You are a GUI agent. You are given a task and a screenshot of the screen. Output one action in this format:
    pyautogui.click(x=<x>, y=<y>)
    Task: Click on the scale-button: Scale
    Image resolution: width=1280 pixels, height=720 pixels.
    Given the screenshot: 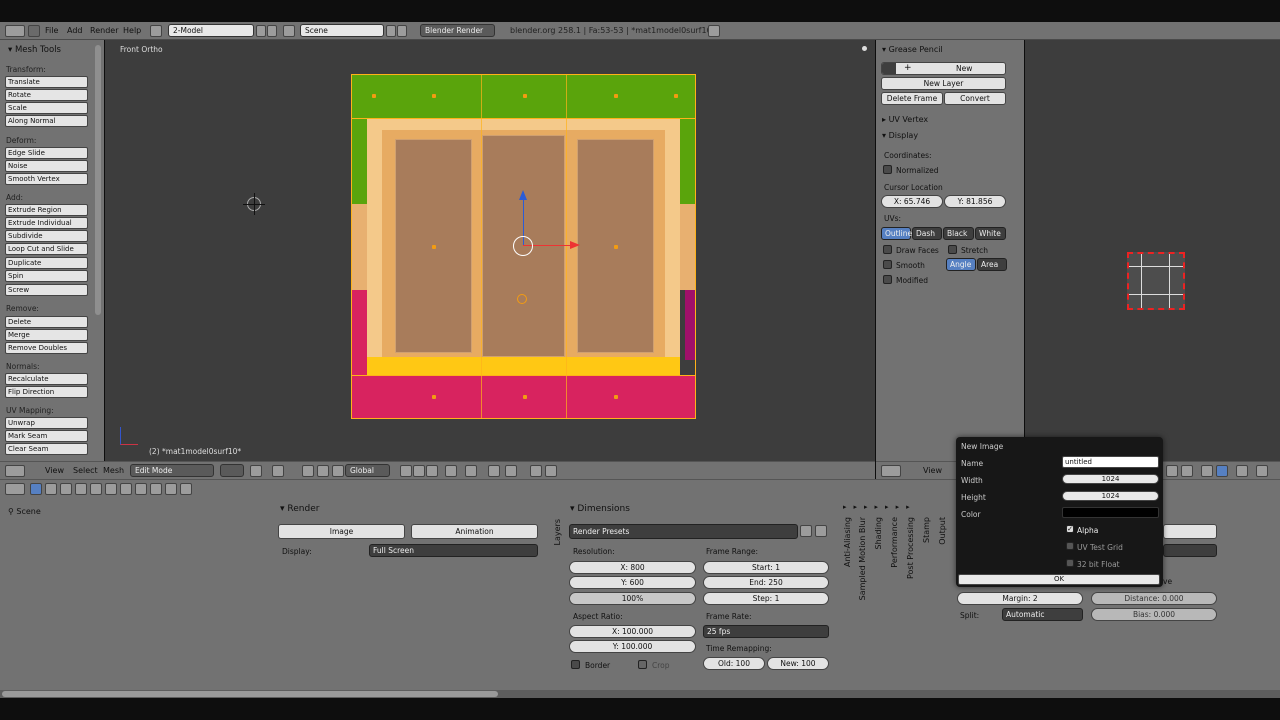 What is the action you would take?
    pyautogui.click(x=46, y=108)
    